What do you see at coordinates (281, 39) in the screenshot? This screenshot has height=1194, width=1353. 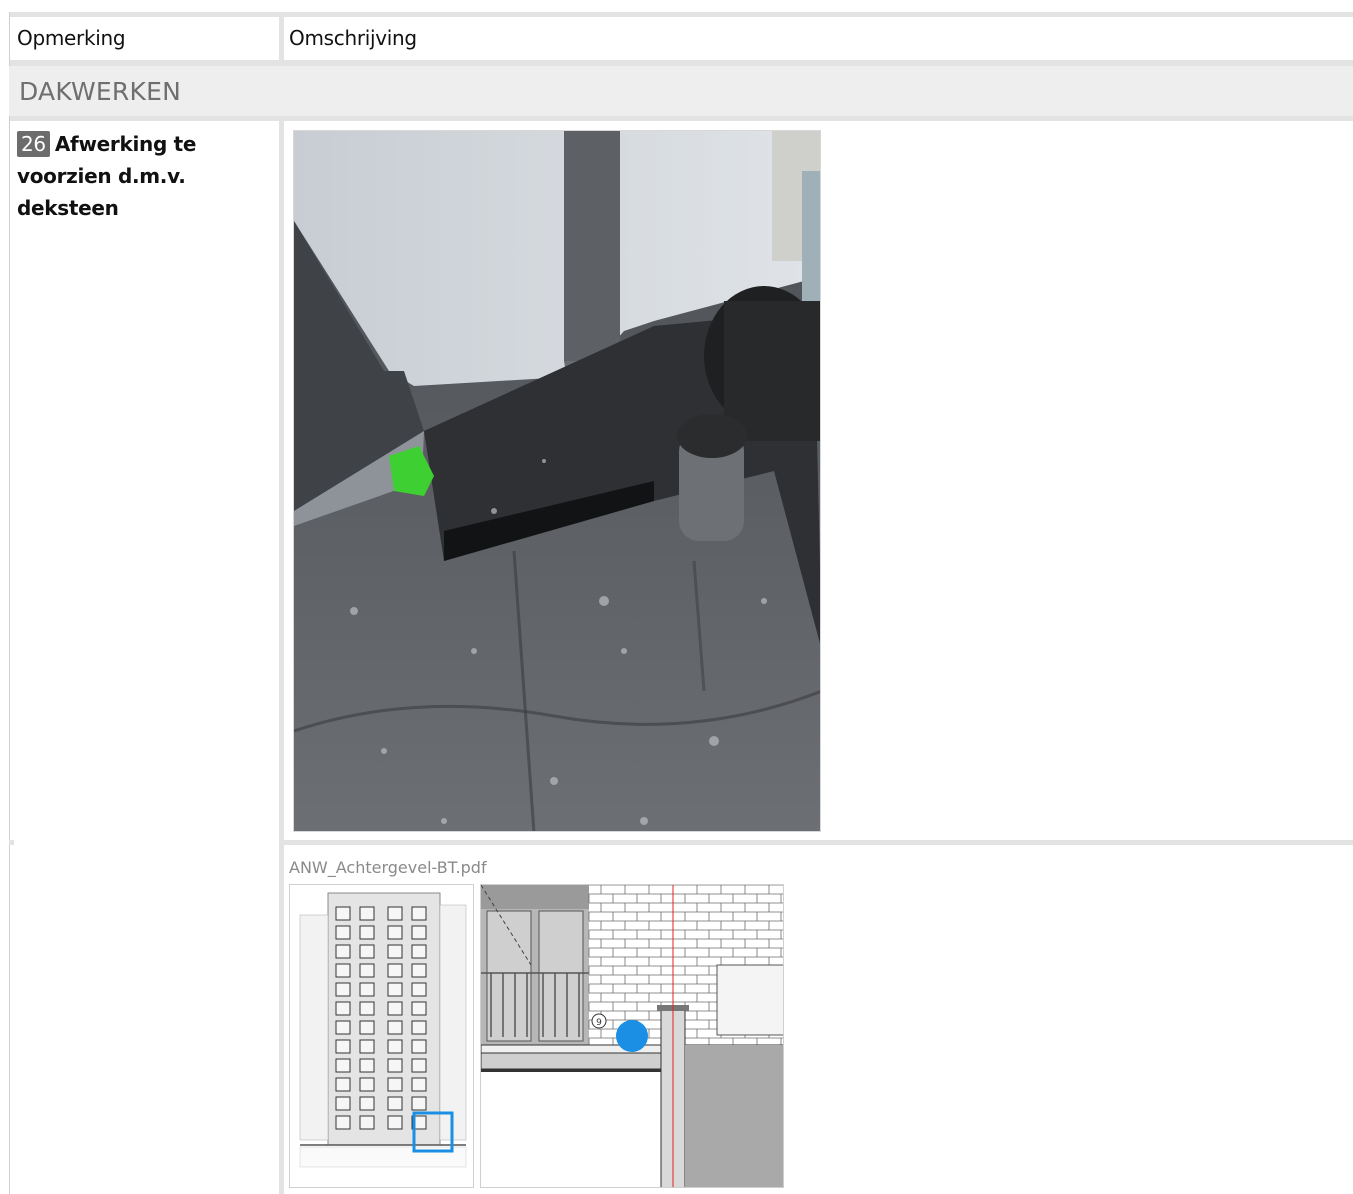 I see `column-divider-header` at bounding box center [281, 39].